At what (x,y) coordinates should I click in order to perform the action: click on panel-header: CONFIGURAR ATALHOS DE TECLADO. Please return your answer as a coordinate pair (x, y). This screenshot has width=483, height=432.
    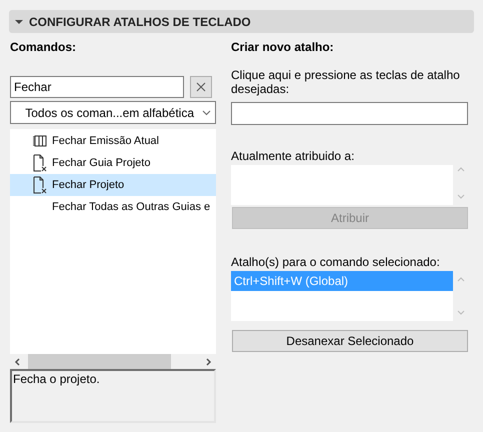
    Looking at the image, I should click on (241, 21).